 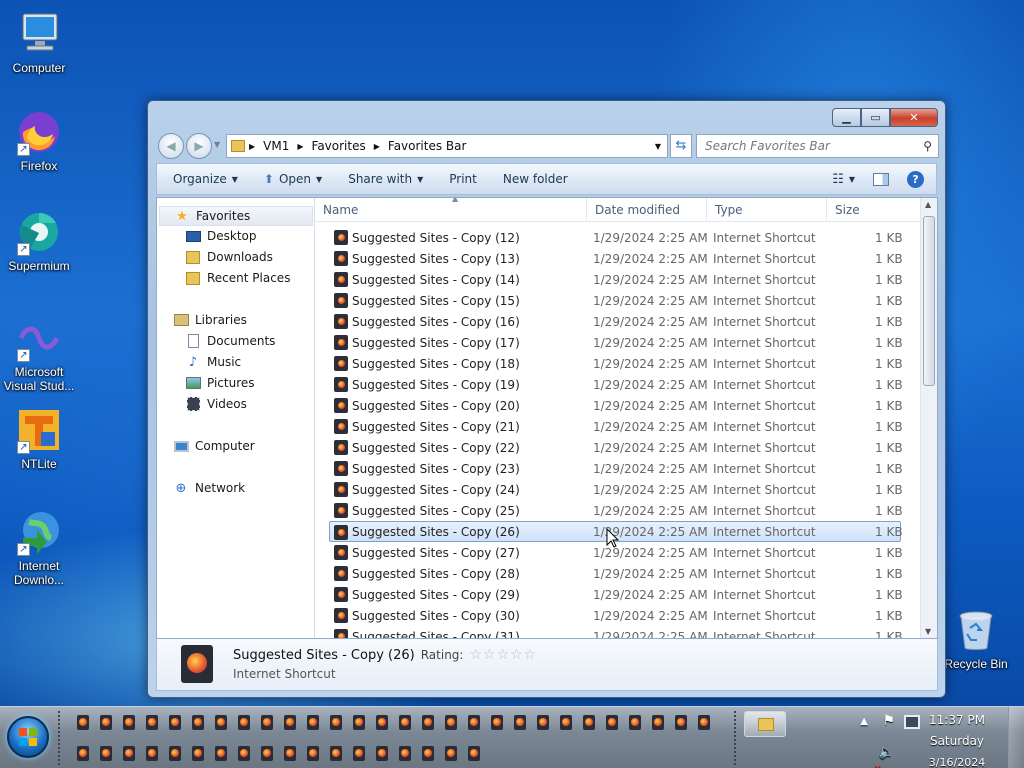 I want to click on desktop-icon-computer: Computer, so click(x=39, y=42).